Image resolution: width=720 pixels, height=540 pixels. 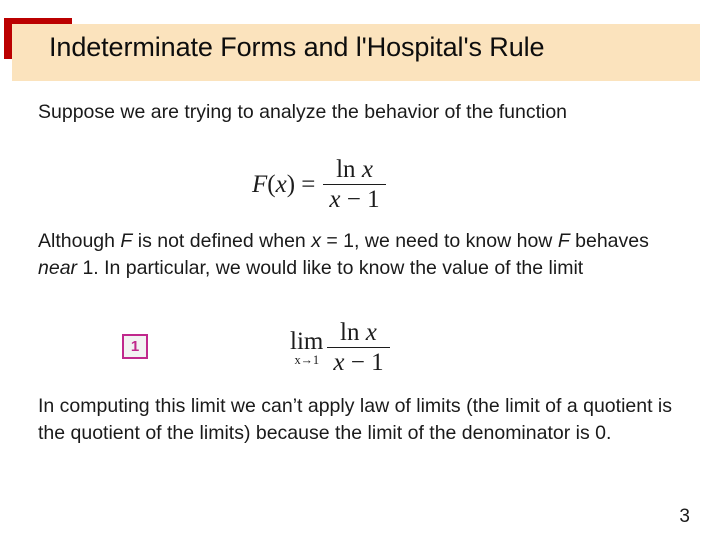 What do you see at coordinates (260, 185) in the screenshot?
I see `formula-function-f: F` at bounding box center [260, 185].